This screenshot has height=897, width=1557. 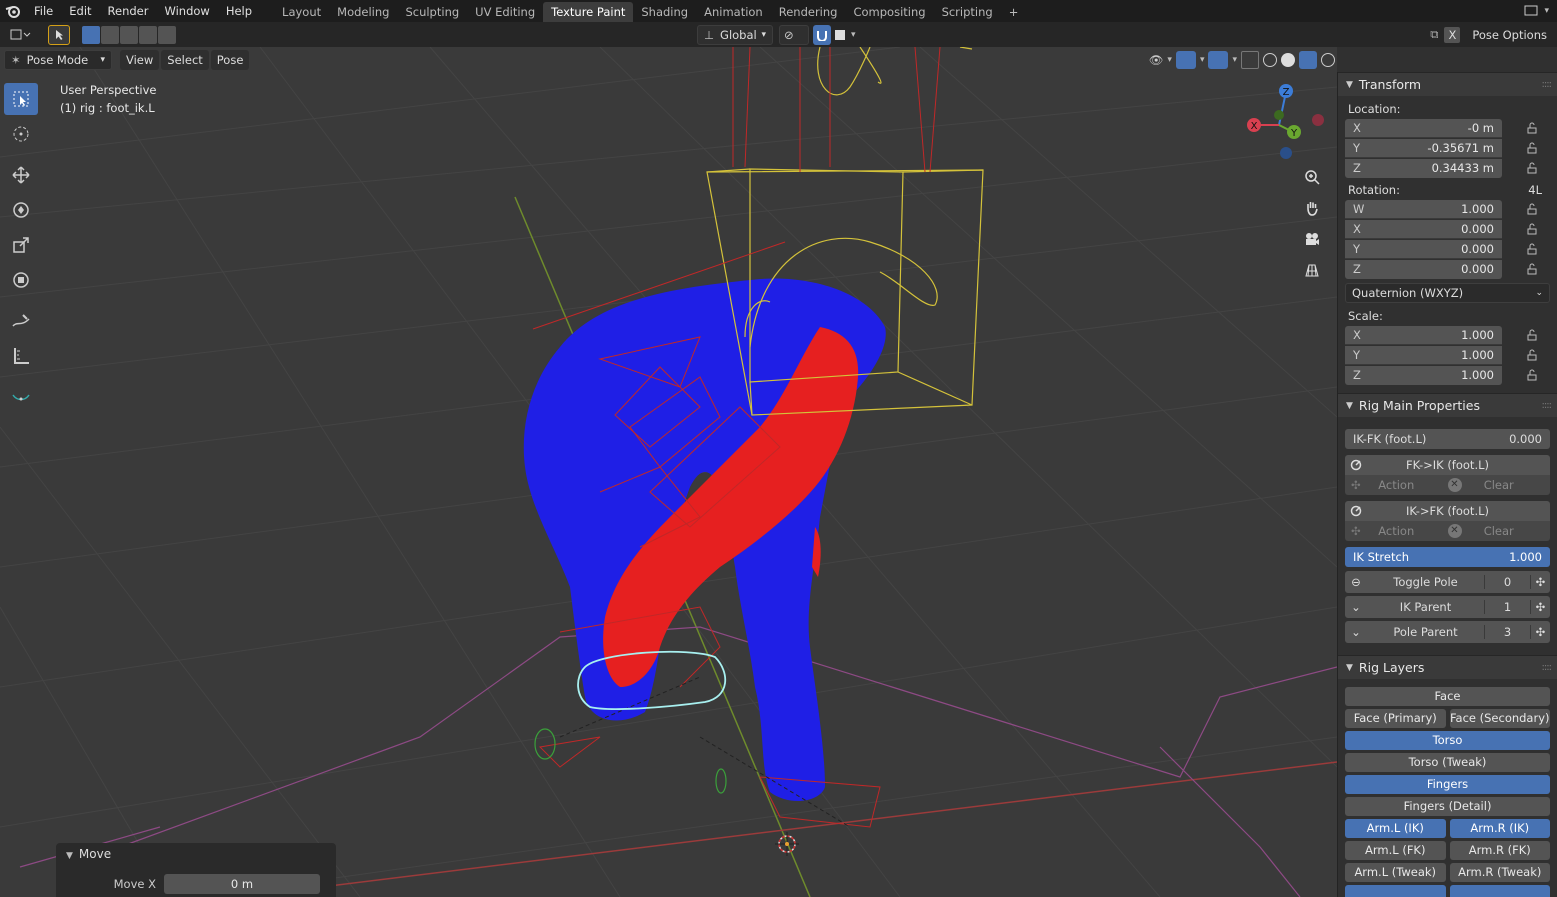 I want to click on visibility-icon: 👁︎, so click(x=1156, y=60).